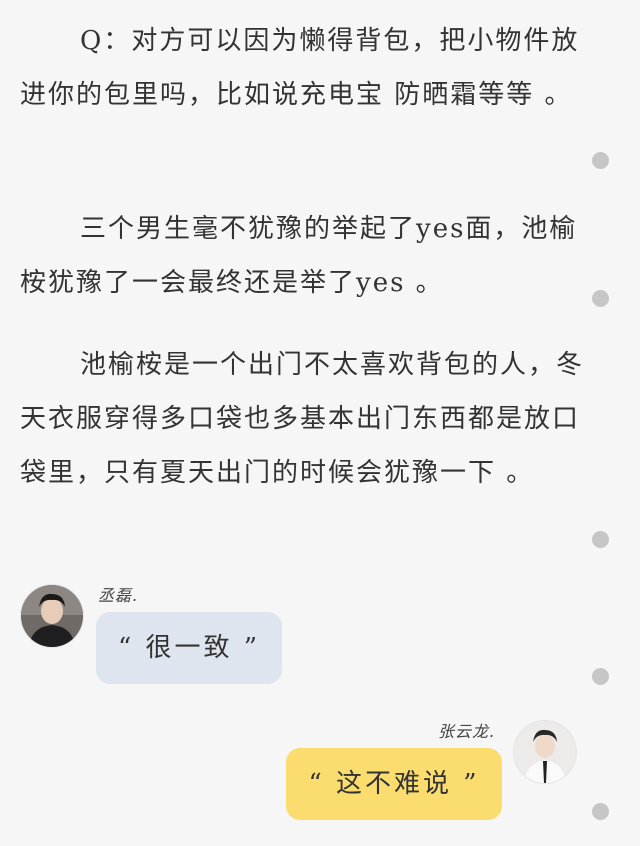  I want to click on right-user-name: 张云龙., so click(467, 731).